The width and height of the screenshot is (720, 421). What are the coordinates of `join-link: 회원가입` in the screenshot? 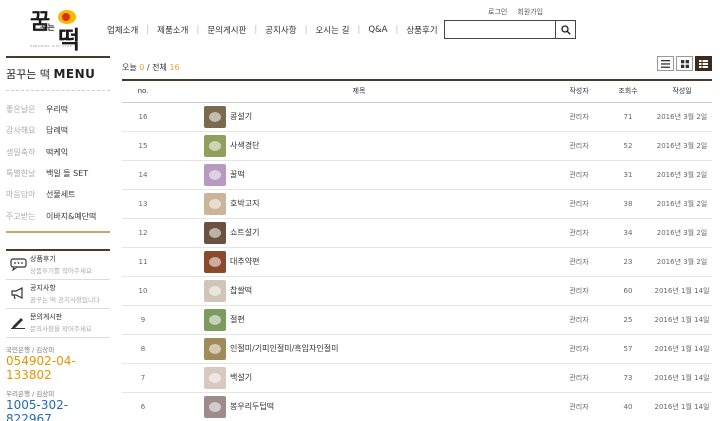 It's located at (530, 12).